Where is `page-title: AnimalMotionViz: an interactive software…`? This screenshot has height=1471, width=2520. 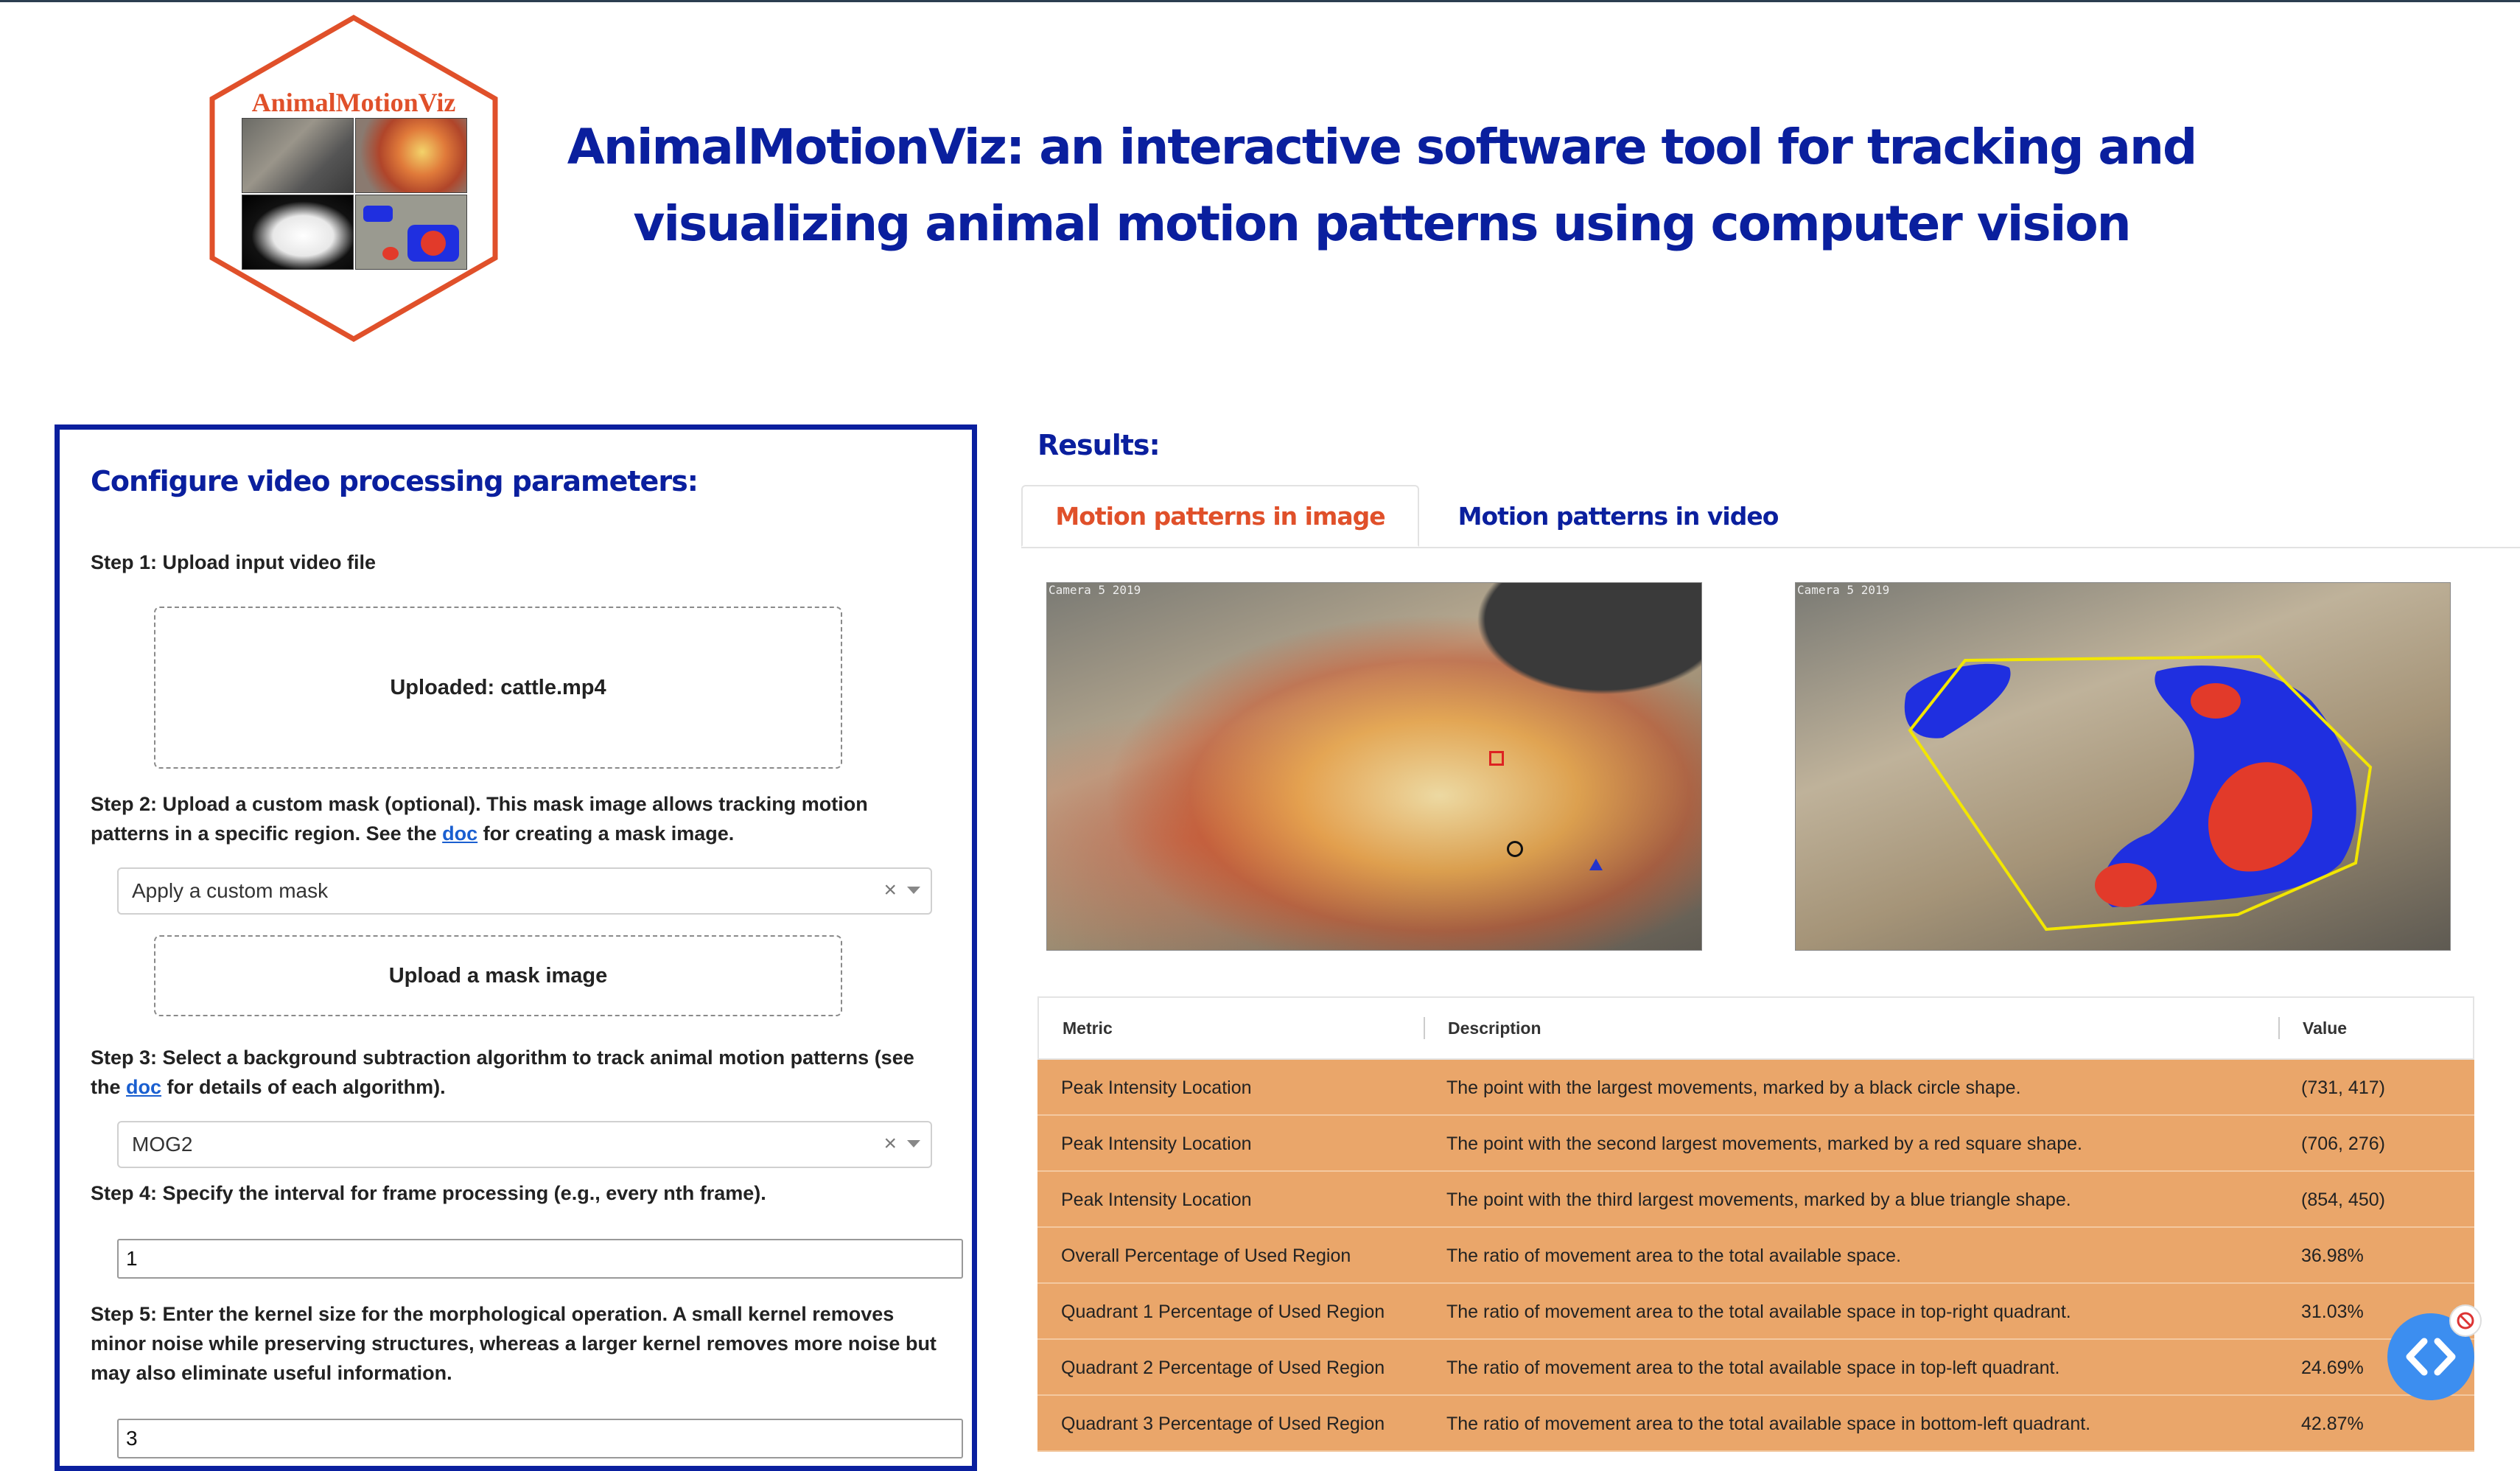
page-title: AnimalMotionViz: an interactive software… is located at coordinates (1382, 185).